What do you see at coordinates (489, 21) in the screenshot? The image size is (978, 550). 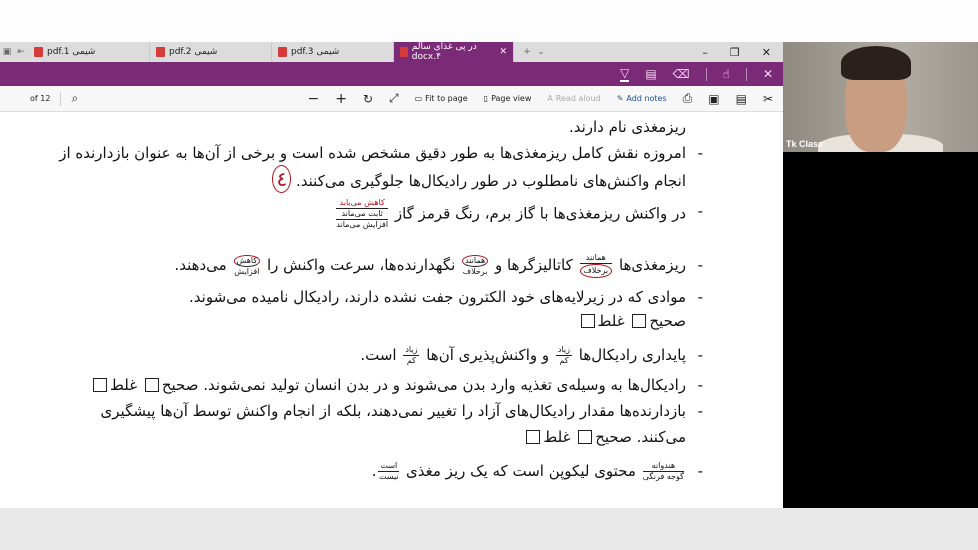 I see `screen-top-margin` at bounding box center [489, 21].